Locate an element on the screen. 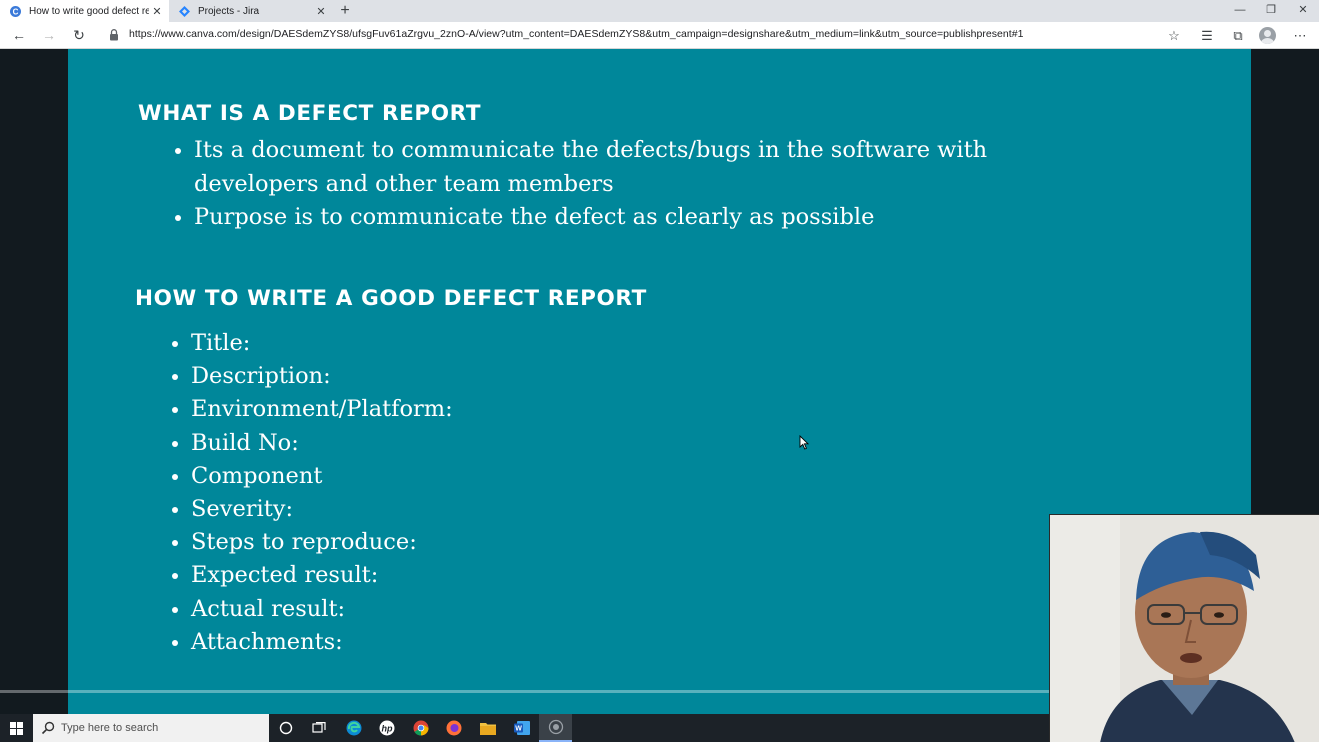  jira-icon is located at coordinates (184, 11).